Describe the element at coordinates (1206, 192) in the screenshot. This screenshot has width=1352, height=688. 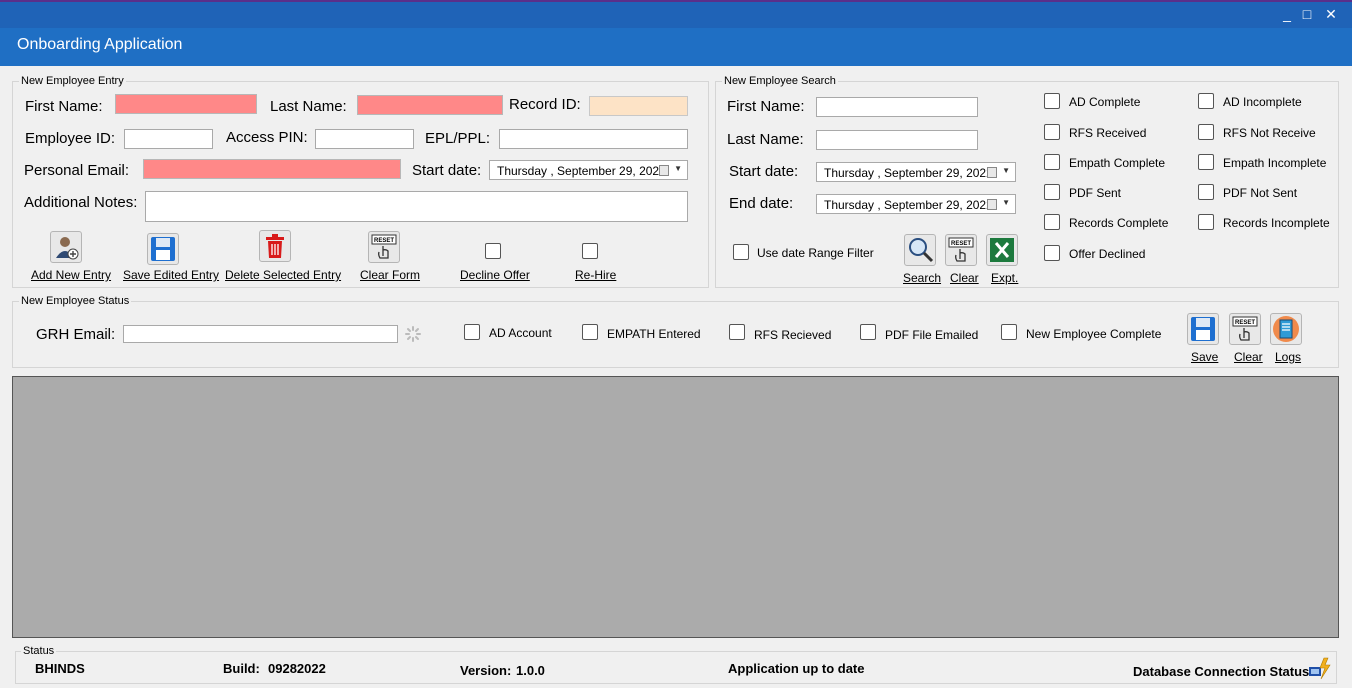
I see `filter-pdf-not-sent-checkbox` at that location.